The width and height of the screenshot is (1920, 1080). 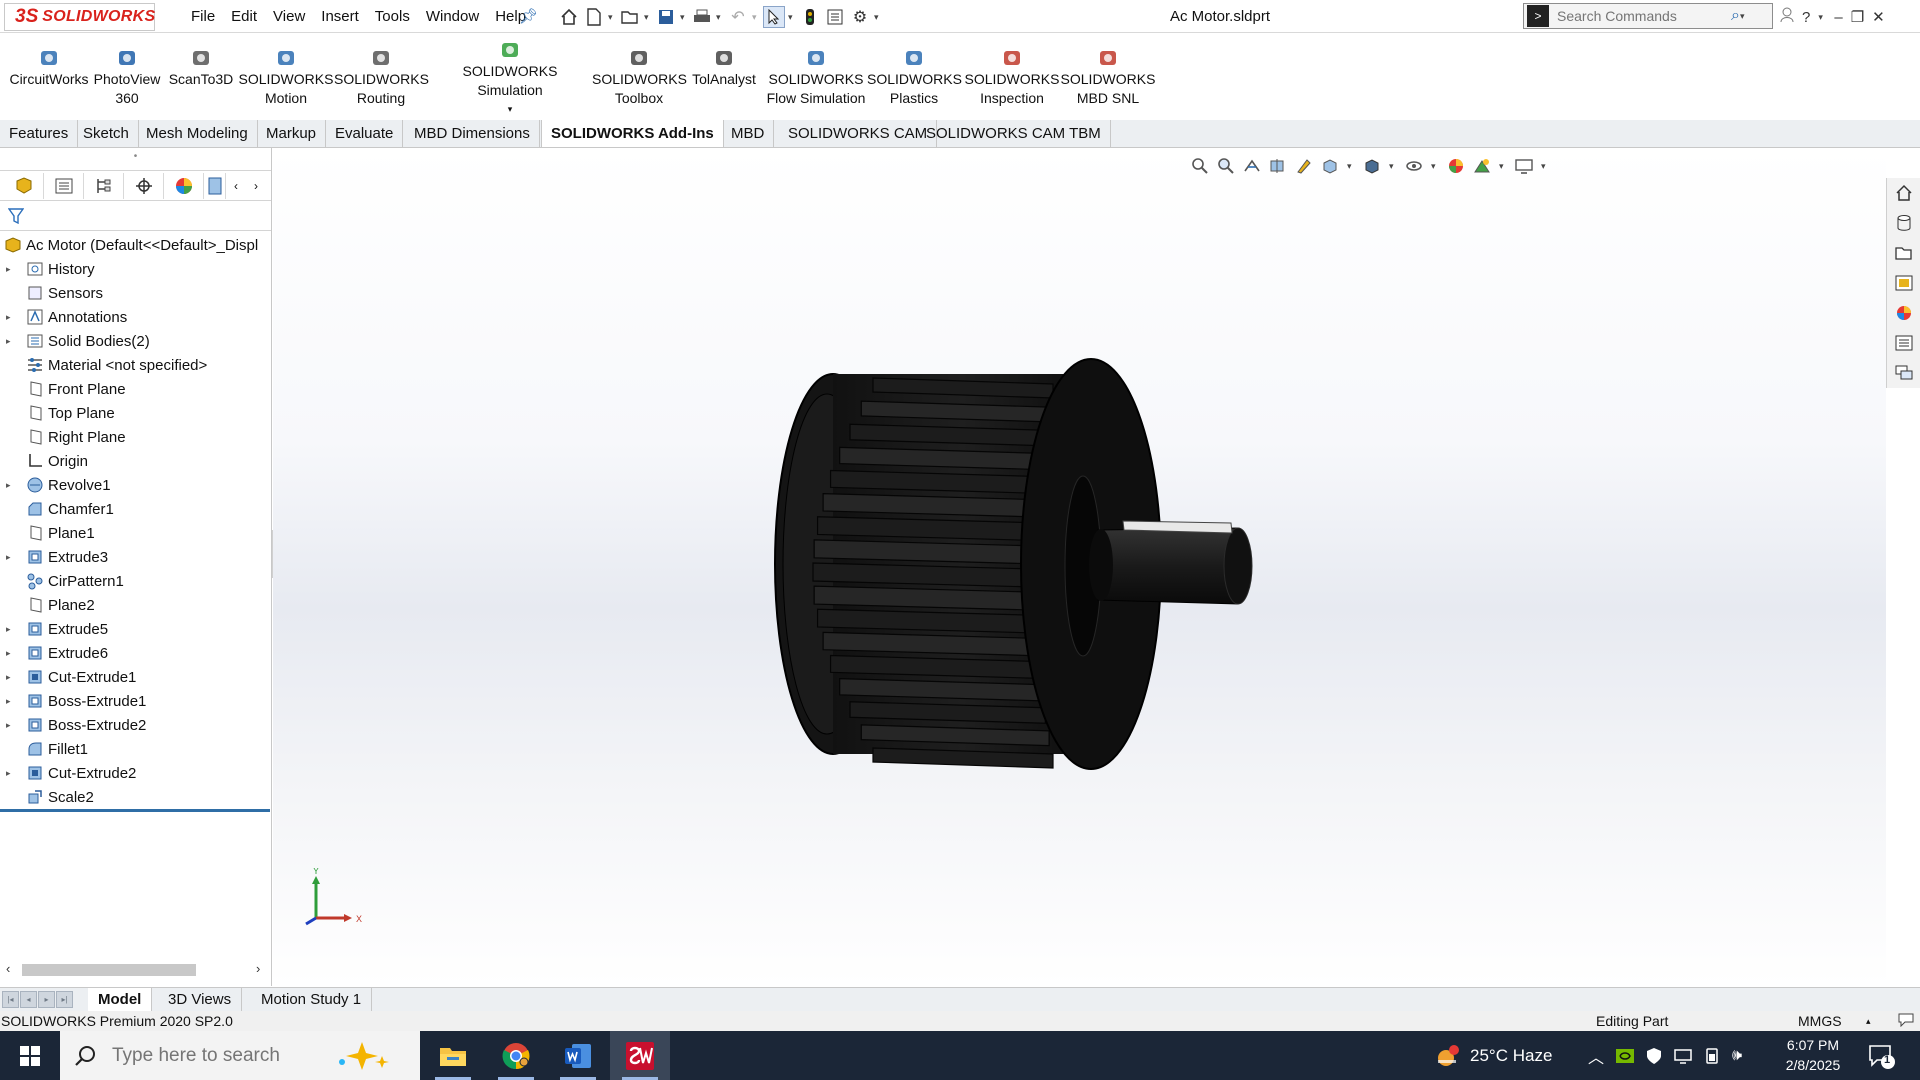 I want to click on ribbon-button-circuitworks: CircuitWorks, so click(x=49, y=77).